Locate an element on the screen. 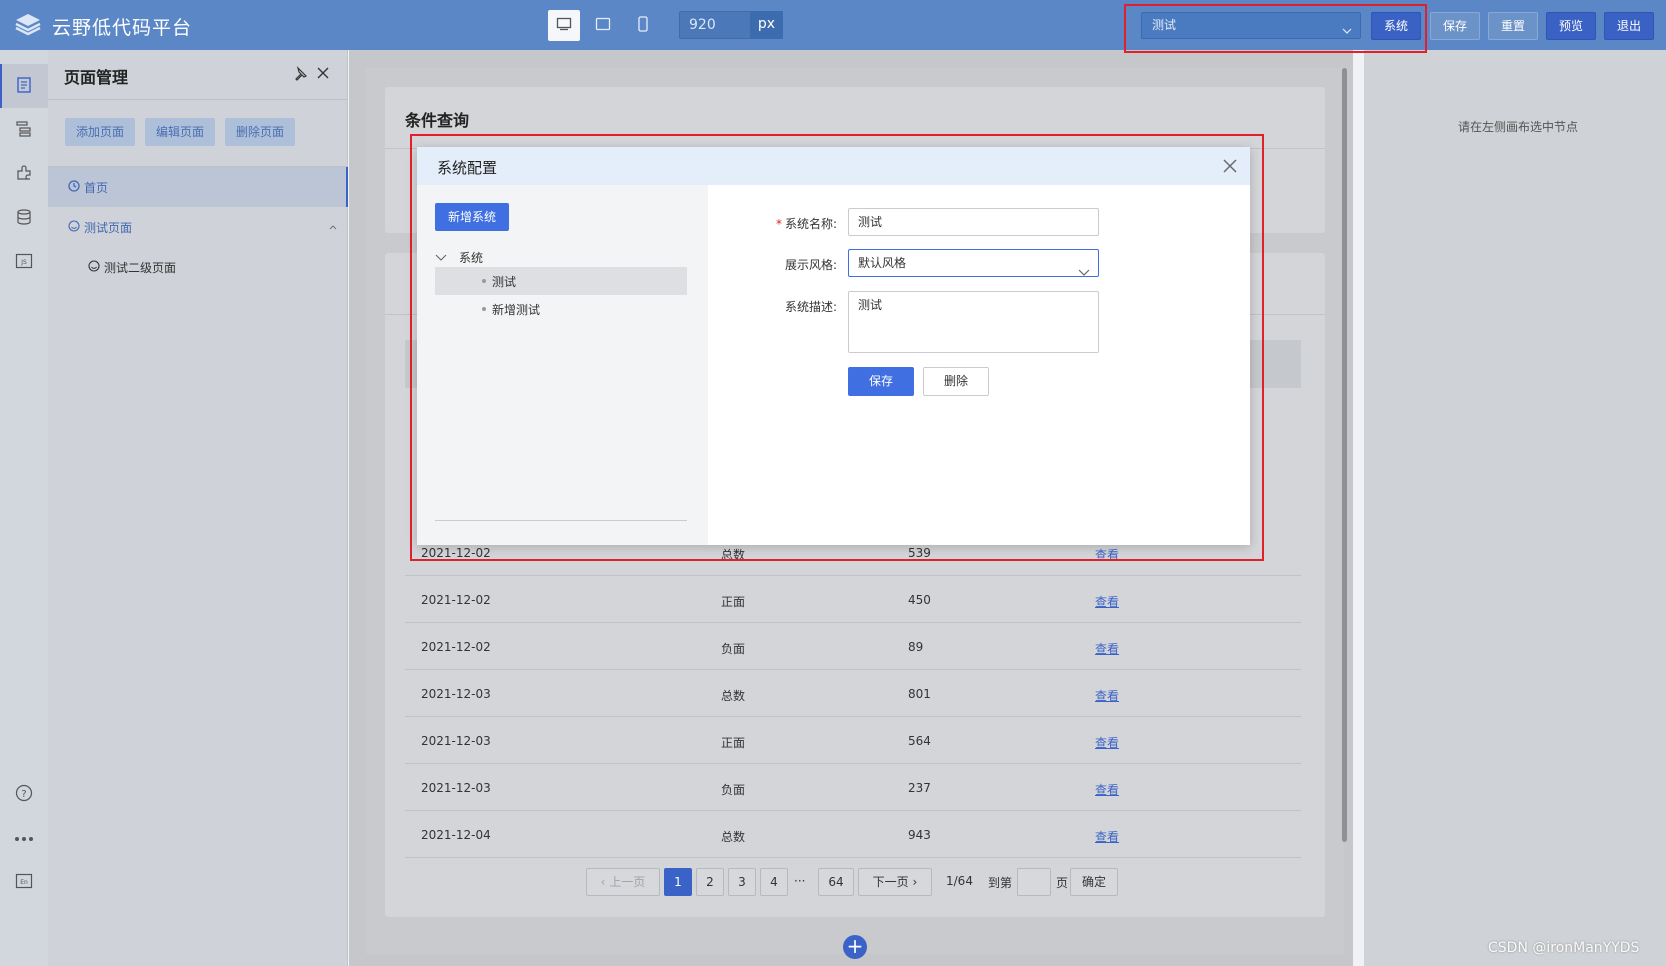 The image size is (1666, 966). chevron-down-icon is located at coordinates (441, 258).